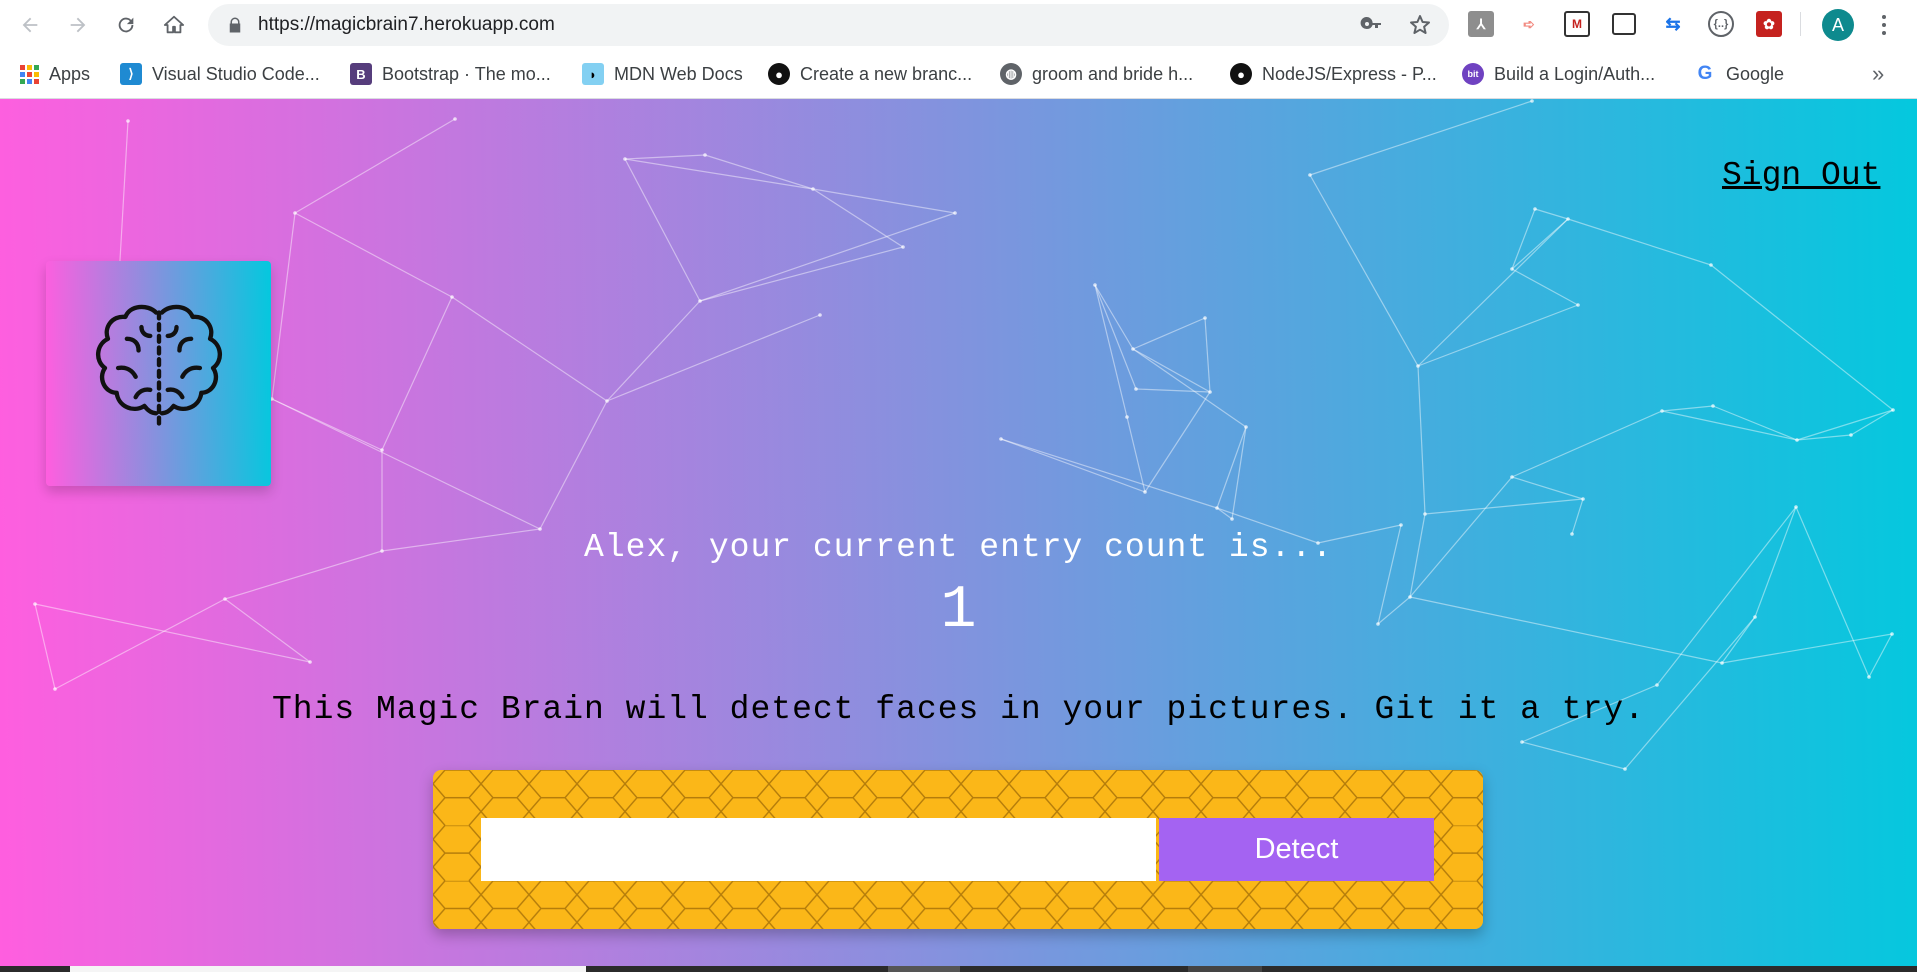 The width and height of the screenshot is (1917, 972). Describe the element at coordinates (1529, 24) in the screenshot. I see `cast-extension-icon: ➪` at that location.